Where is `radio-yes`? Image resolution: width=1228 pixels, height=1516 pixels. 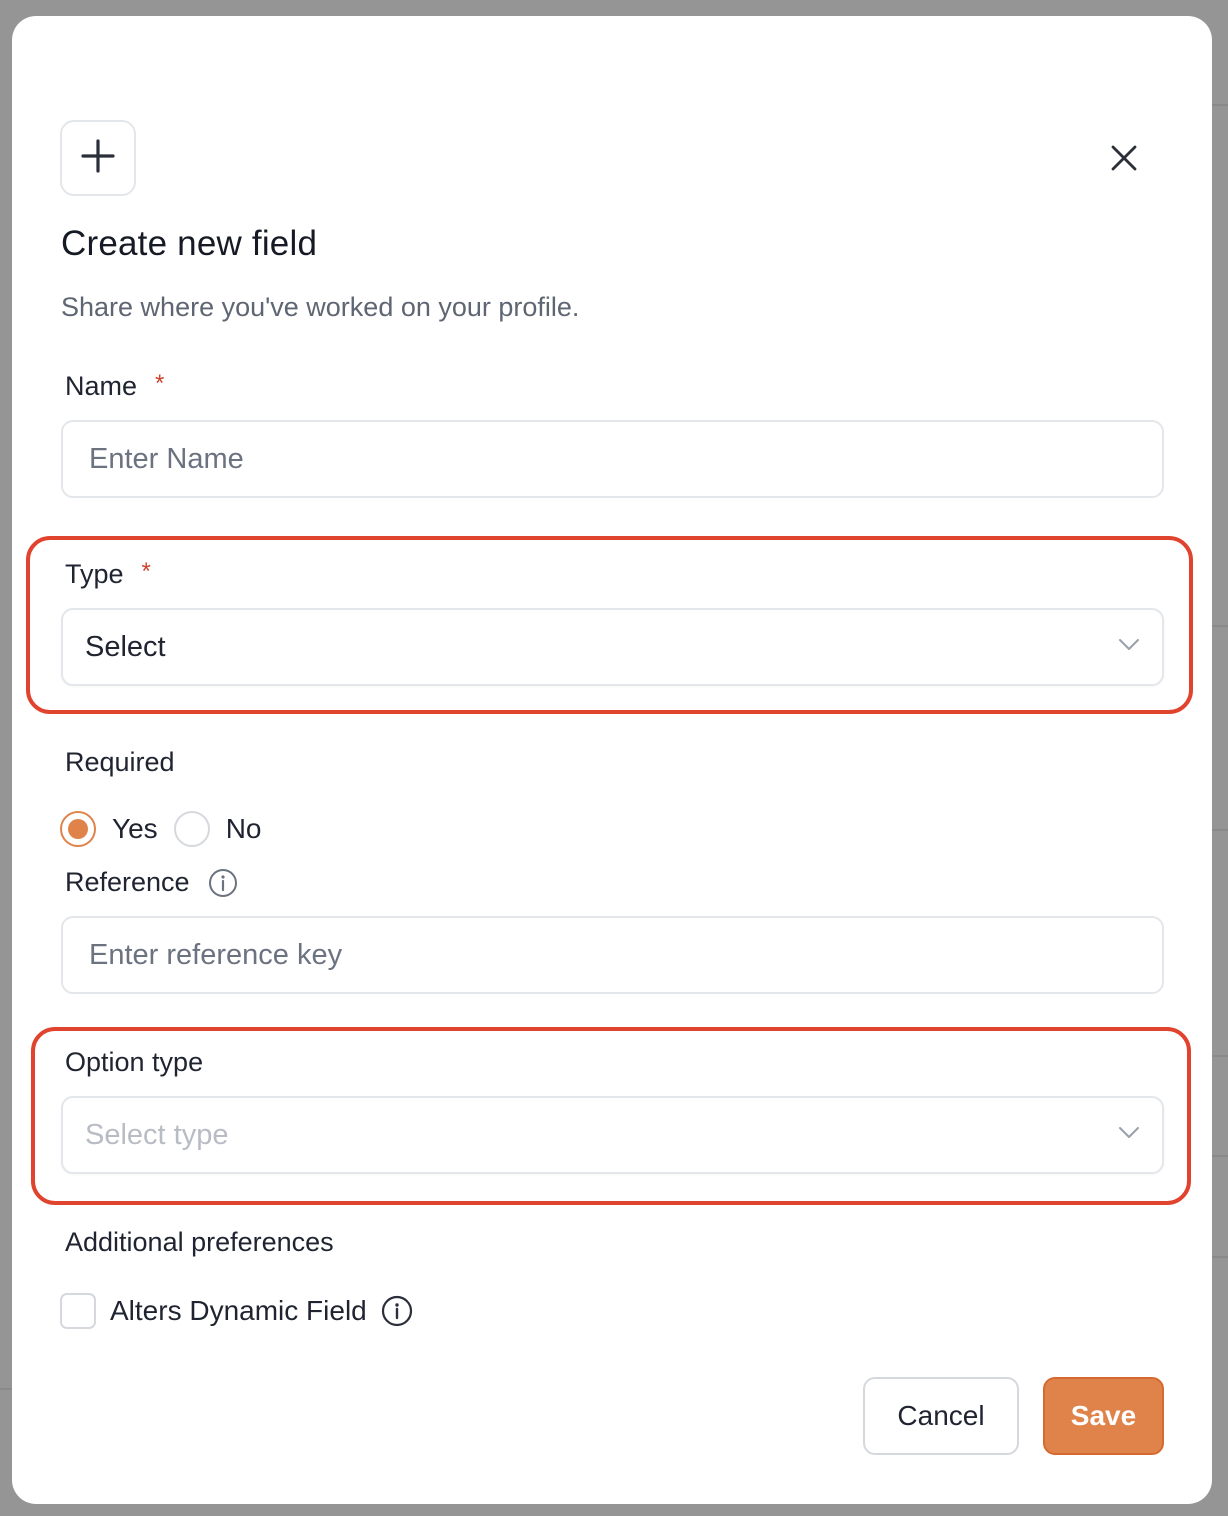
radio-yes is located at coordinates (78, 829).